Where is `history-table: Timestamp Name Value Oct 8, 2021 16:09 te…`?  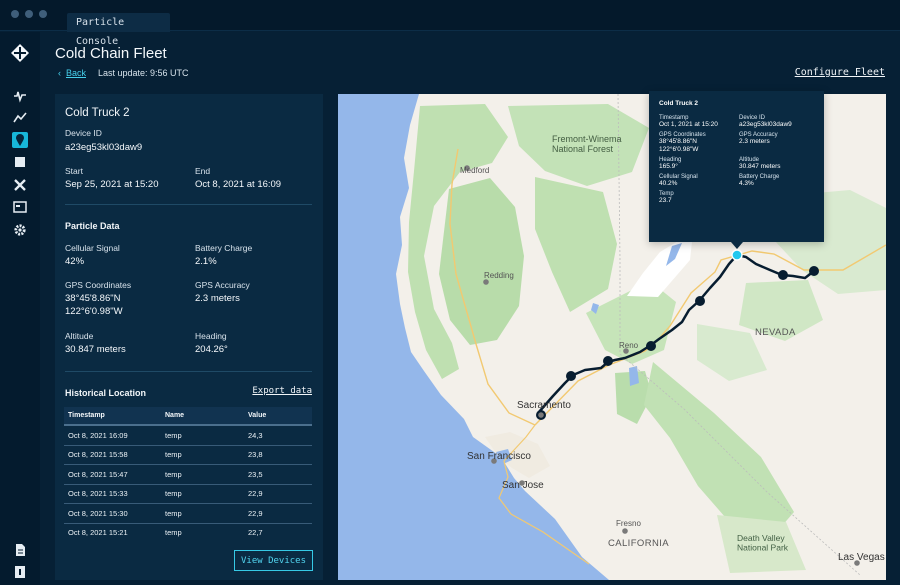
history-table: Timestamp Name Value Oct 8, 2021 16:09 te… is located at coordinates (188, 472).